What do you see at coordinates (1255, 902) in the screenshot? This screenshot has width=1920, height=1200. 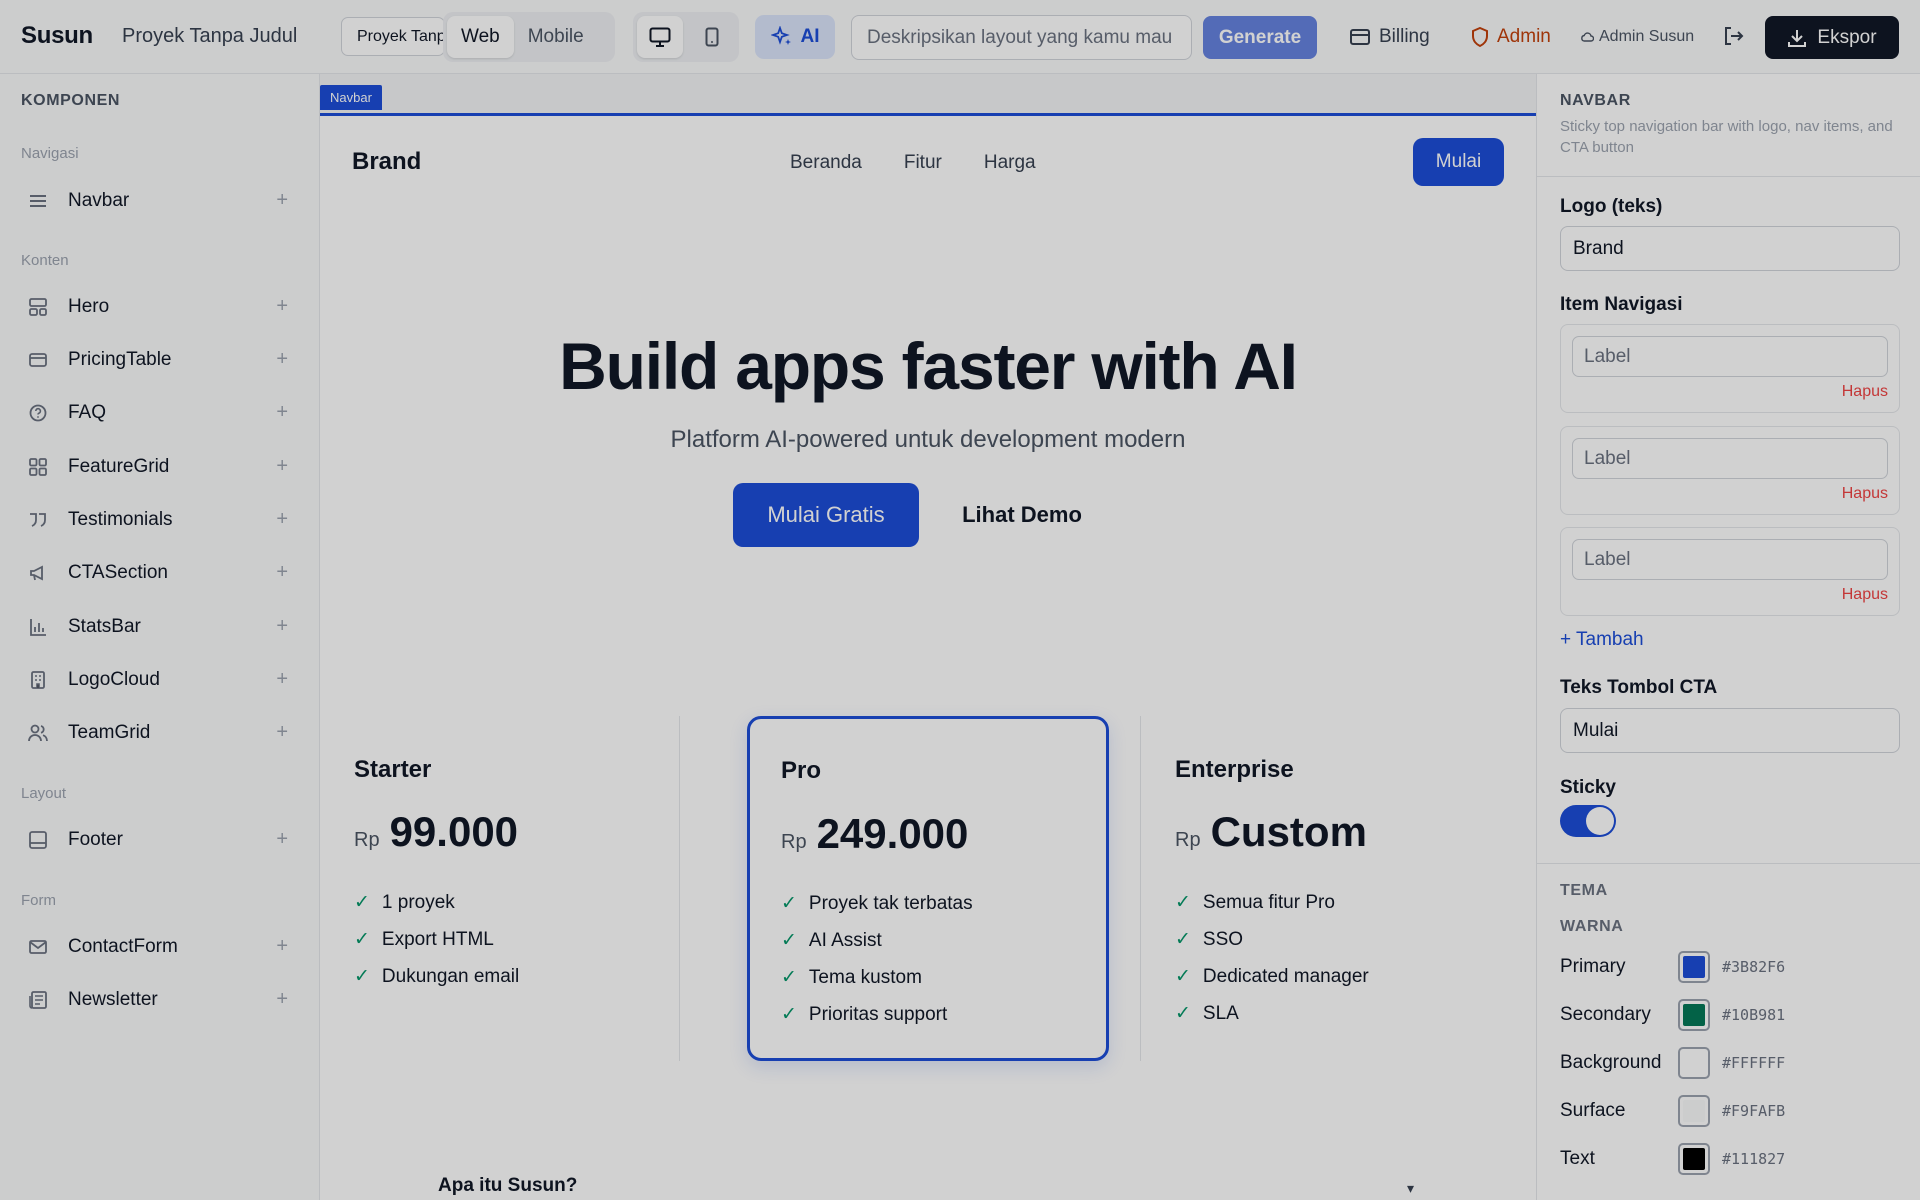 I see `plan-feature: ✓ Semua fitur Pro` at bounding box center [1255, 902].